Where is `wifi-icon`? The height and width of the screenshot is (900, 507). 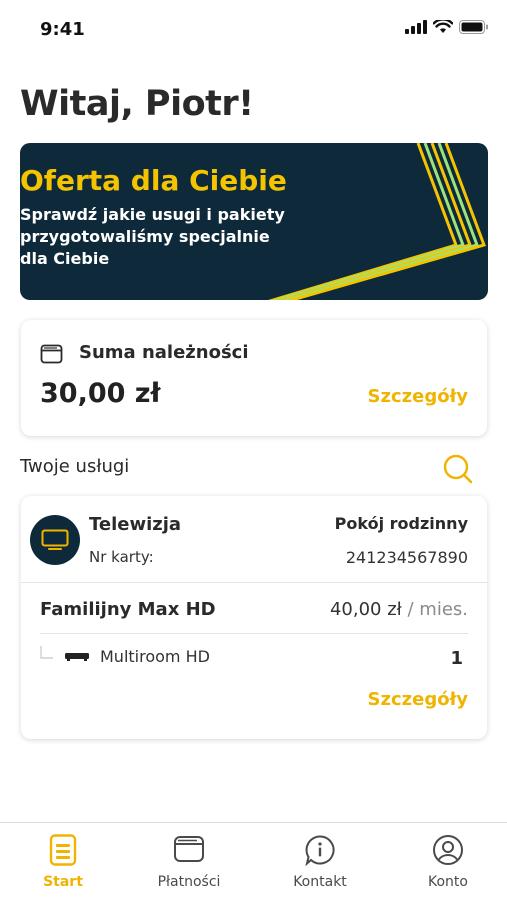 wifi-icon is located at coordinates (443, 26).